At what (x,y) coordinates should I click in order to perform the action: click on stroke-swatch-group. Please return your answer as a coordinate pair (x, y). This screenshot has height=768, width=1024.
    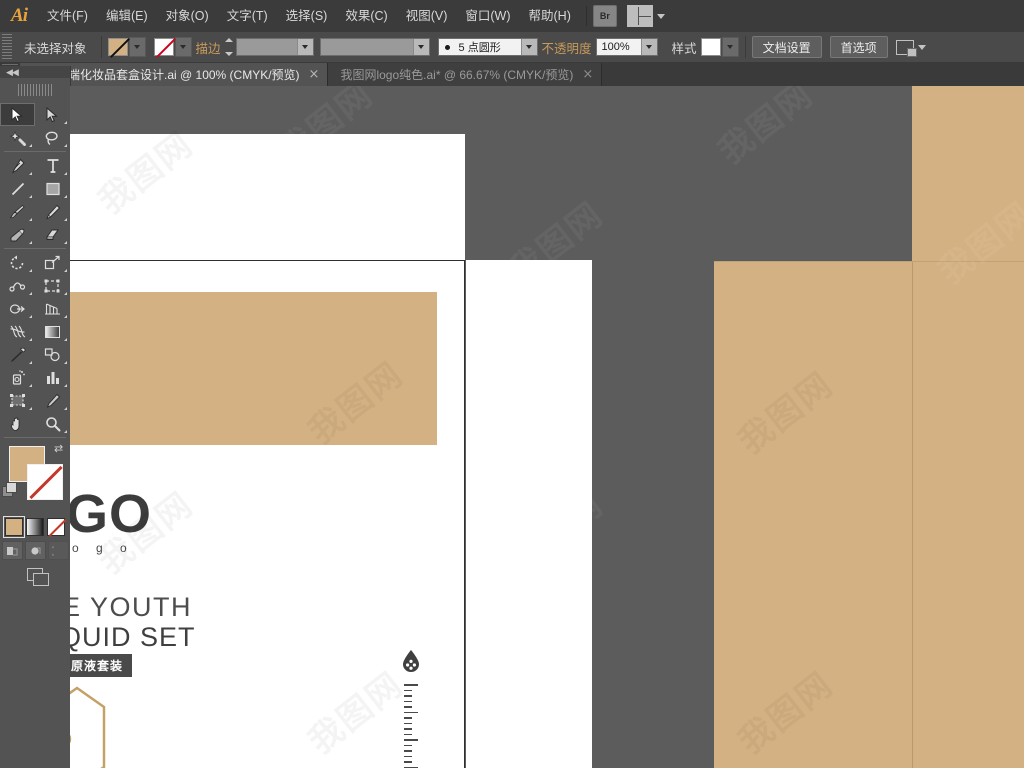
    Looking at the image, I should click on (172, 47).